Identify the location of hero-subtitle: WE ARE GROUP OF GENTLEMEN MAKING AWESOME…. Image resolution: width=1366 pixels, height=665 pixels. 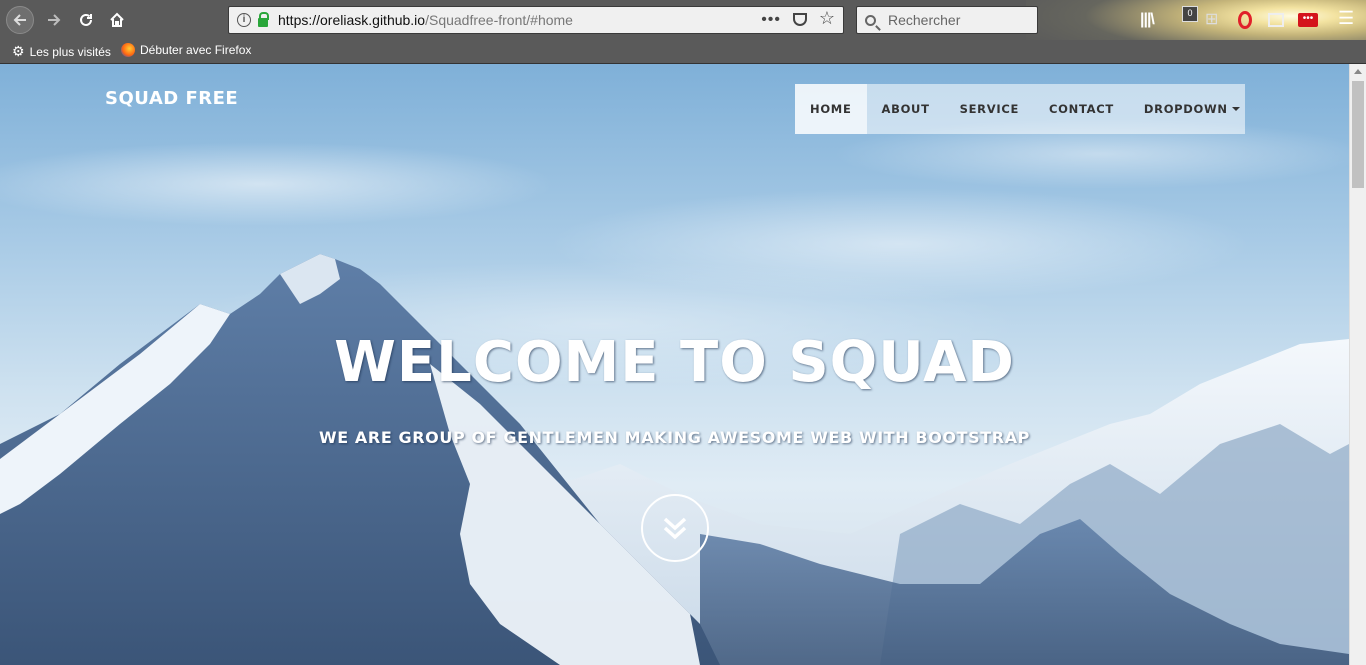
(674, 437).